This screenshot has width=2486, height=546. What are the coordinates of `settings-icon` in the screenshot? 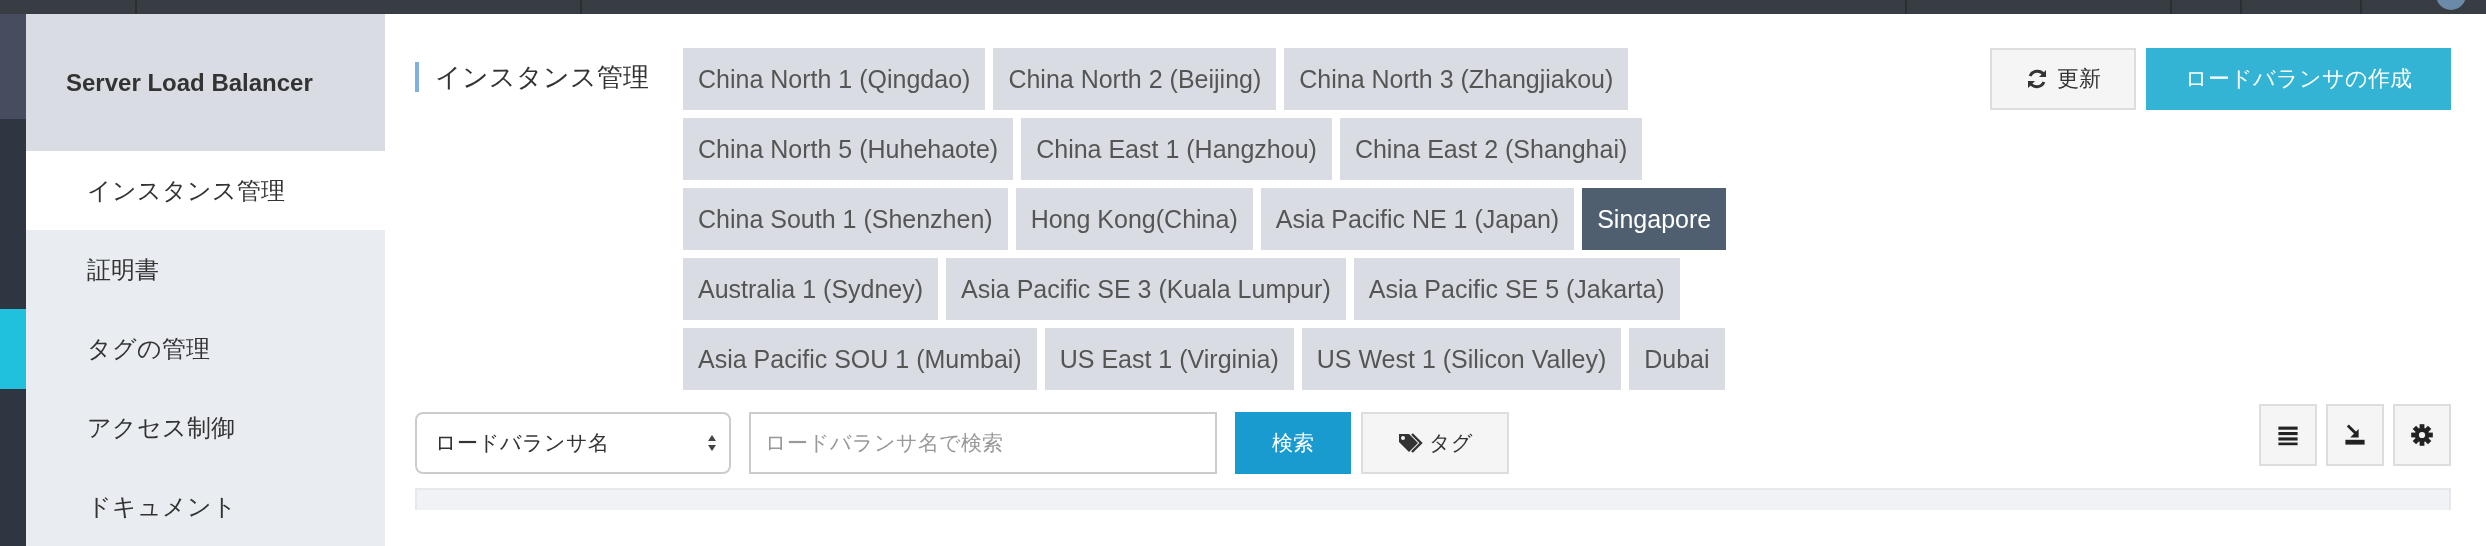 It's located at (2422, 435).